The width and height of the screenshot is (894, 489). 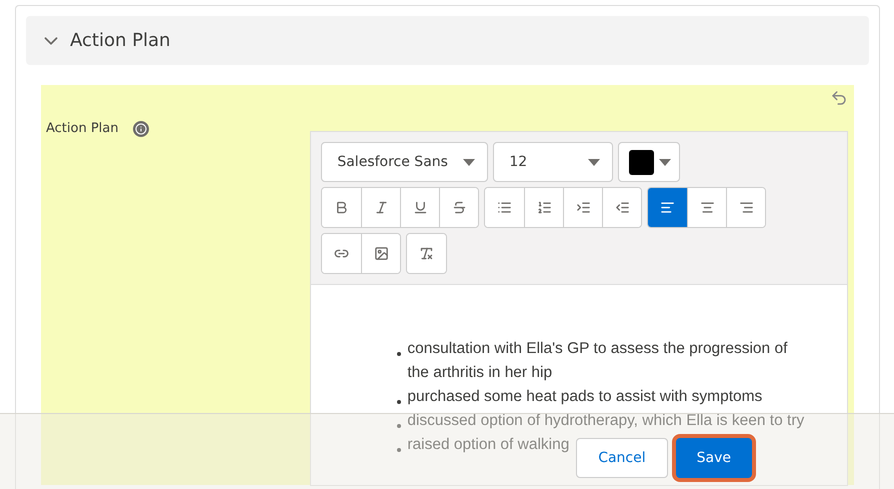 What do you see at coordinates (605, 421) in the screenshot?
I see `list-item: discussed option of hydrotherapy, which Ella is keen to try` at bounding box center [605, 421].